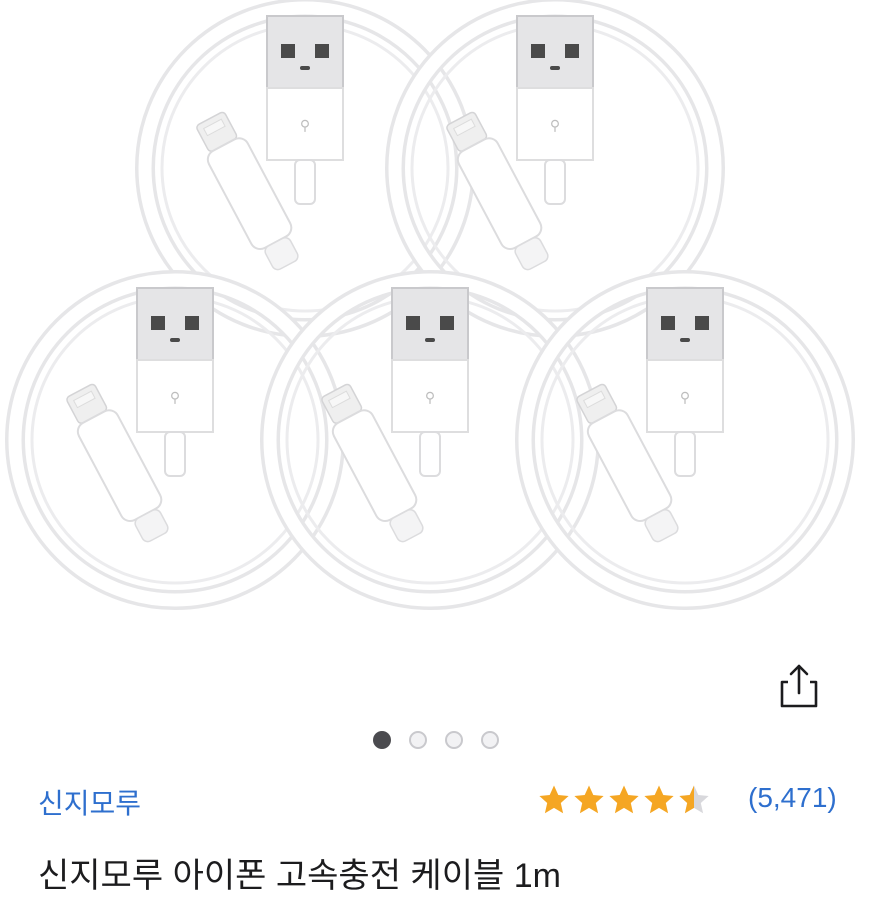 The height and width of the screenshot is (897, 872). Describe the element at coordinates (89, 802) in the screenshot. I see `brand-link: 신지모루` at that location.